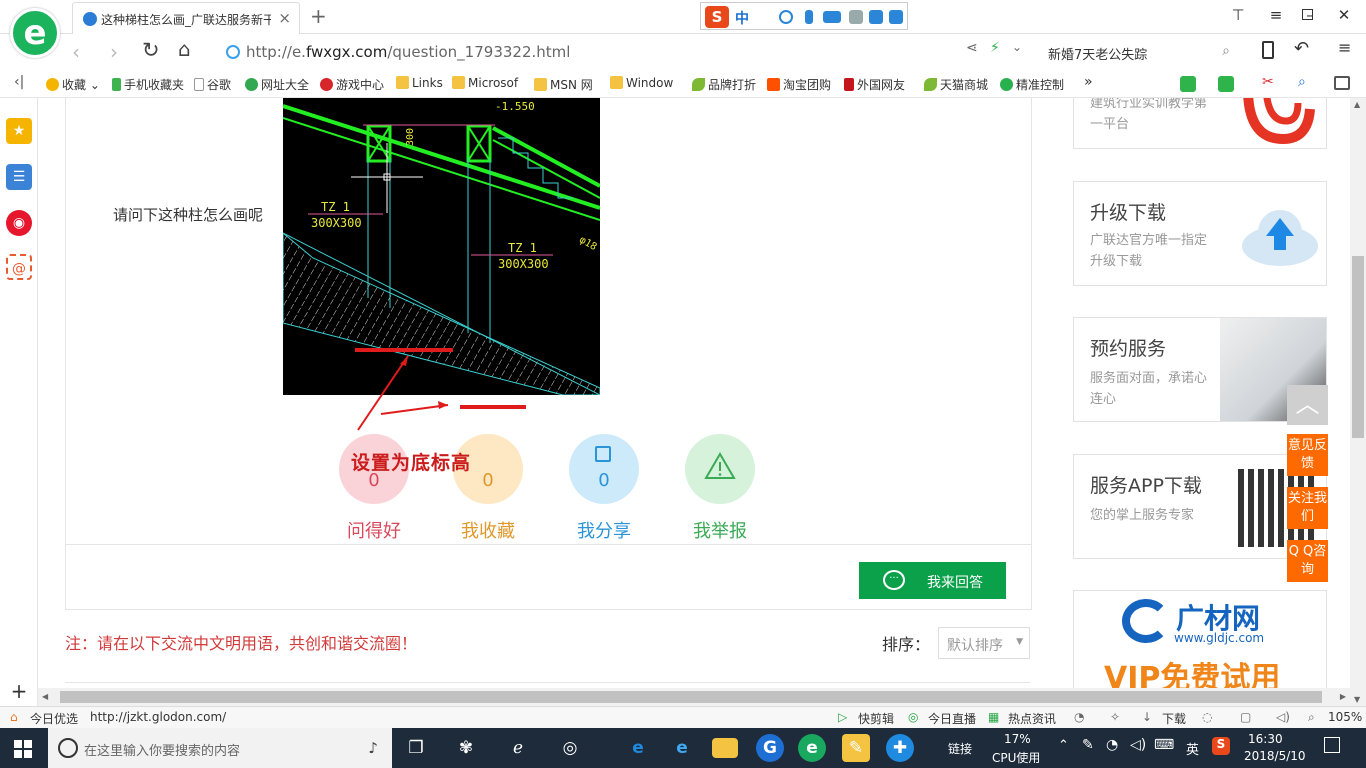 Image resolution: width=1366 pixels, height=768 pixels. I want to click on bookmark-item: 游戏中心, so click(352, 84).